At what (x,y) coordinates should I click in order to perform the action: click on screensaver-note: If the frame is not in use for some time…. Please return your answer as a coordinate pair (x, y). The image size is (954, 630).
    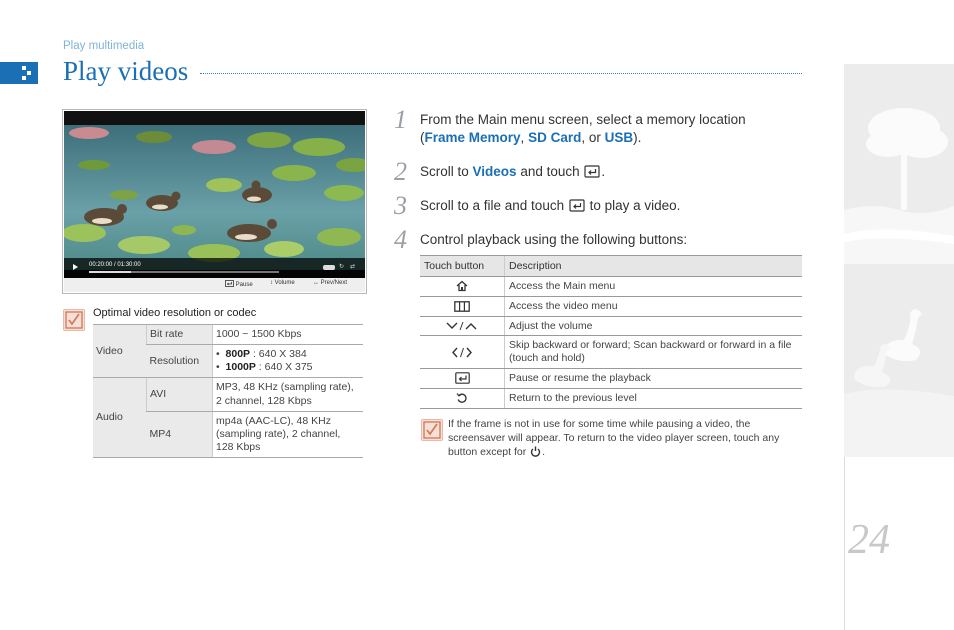
    Looking at the image, I should click on (624, 438).